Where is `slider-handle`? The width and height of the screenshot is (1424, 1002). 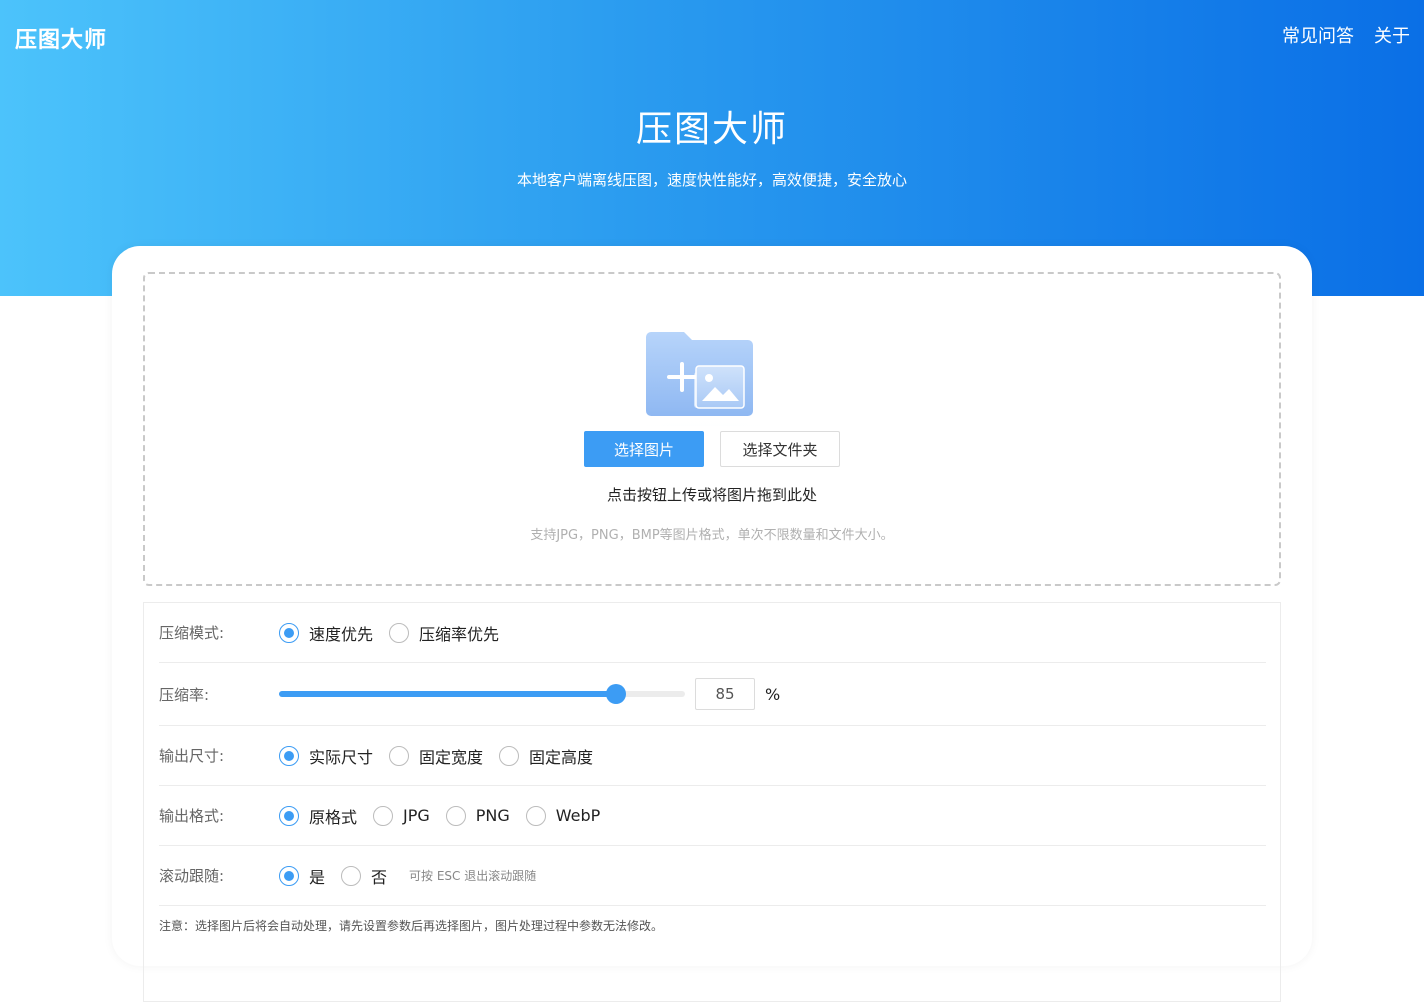
slider-handle is located at coordinates (615, 694).